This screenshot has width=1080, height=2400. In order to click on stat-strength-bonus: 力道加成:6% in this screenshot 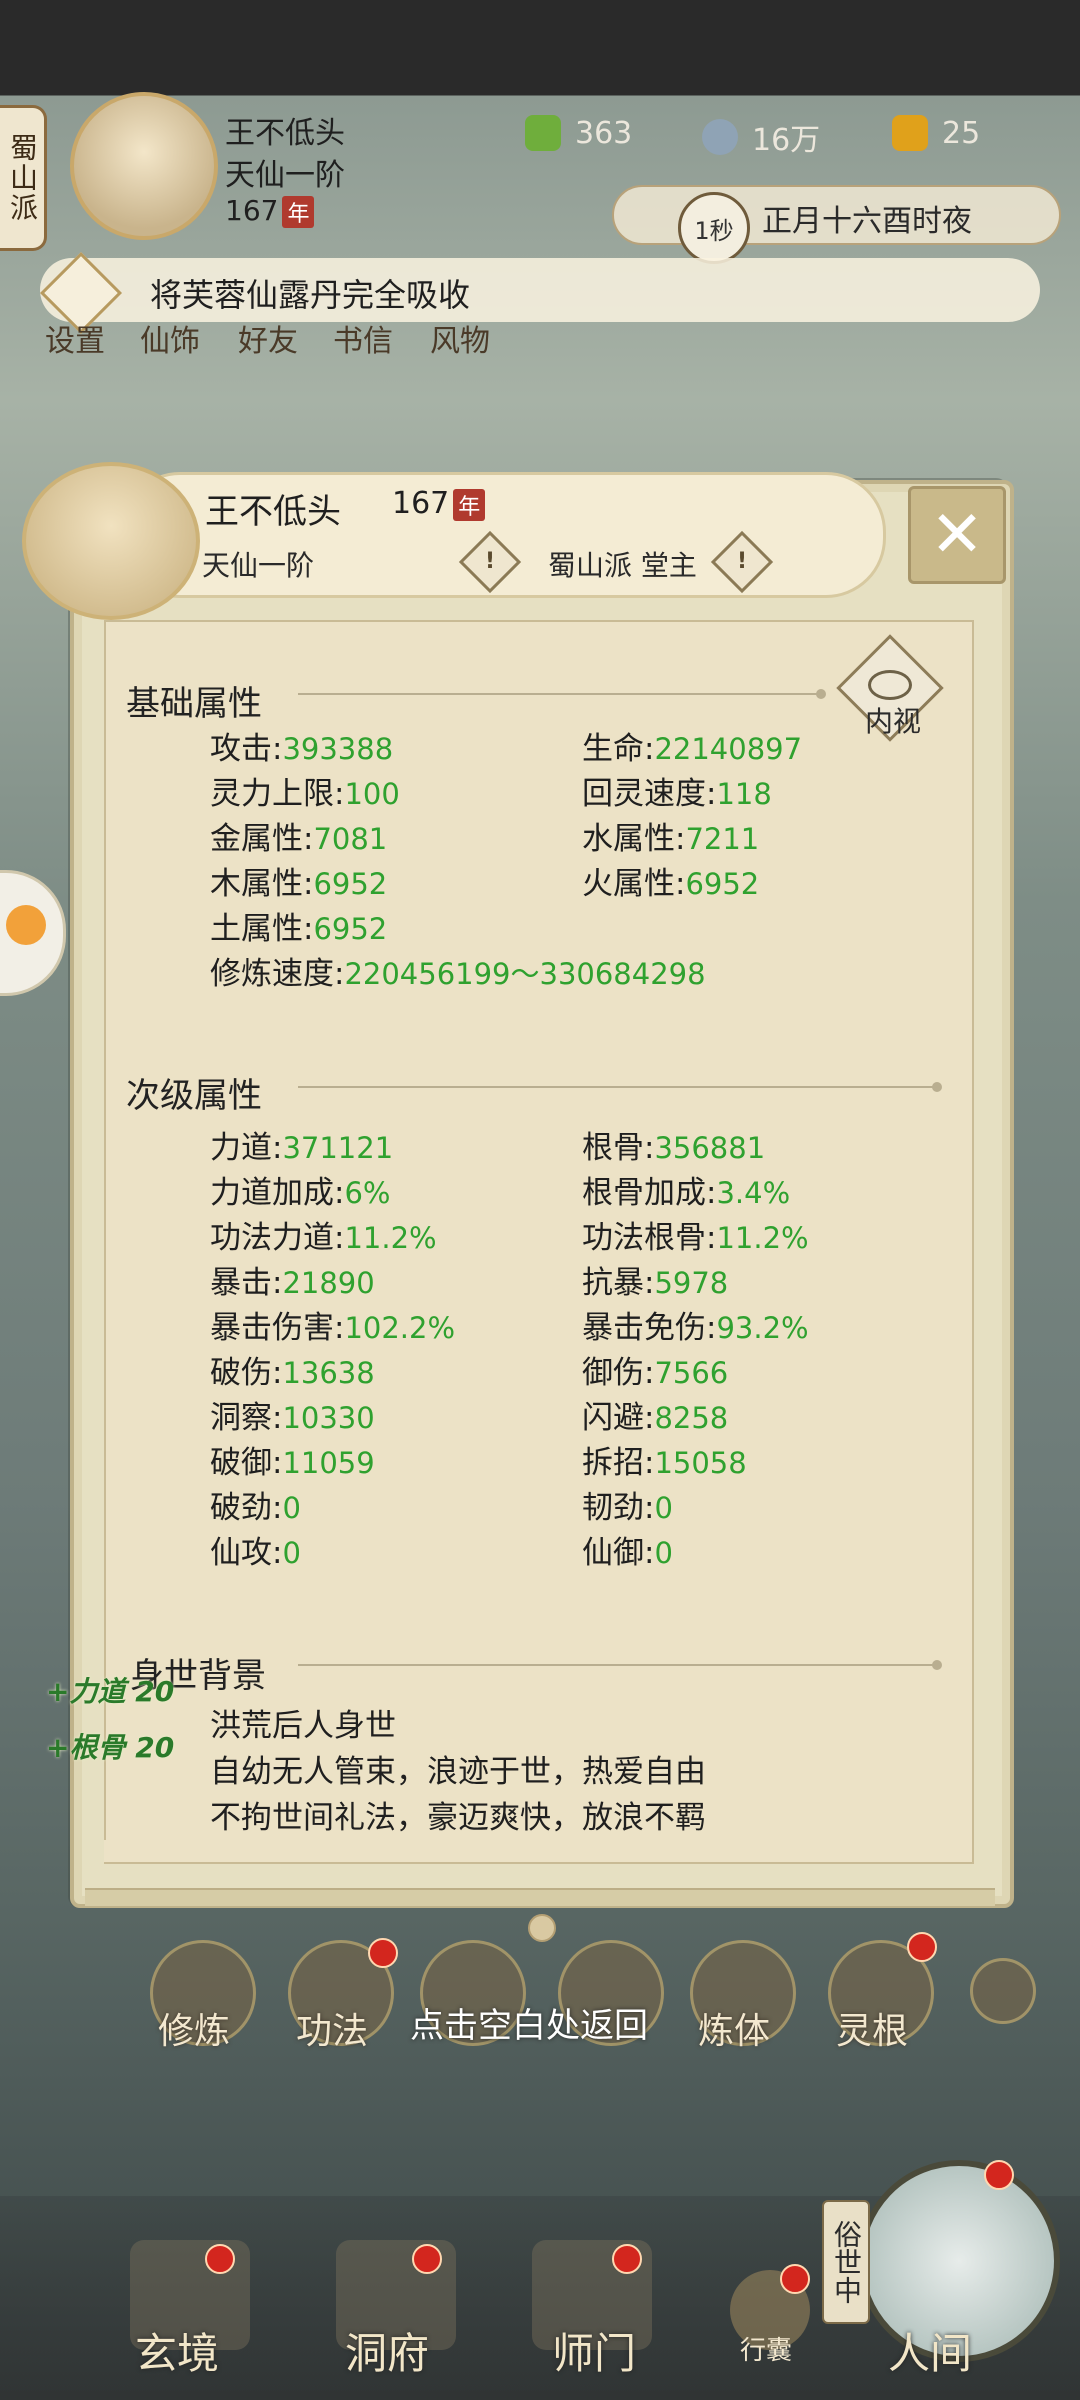, I will do `click(300, 1193)`.